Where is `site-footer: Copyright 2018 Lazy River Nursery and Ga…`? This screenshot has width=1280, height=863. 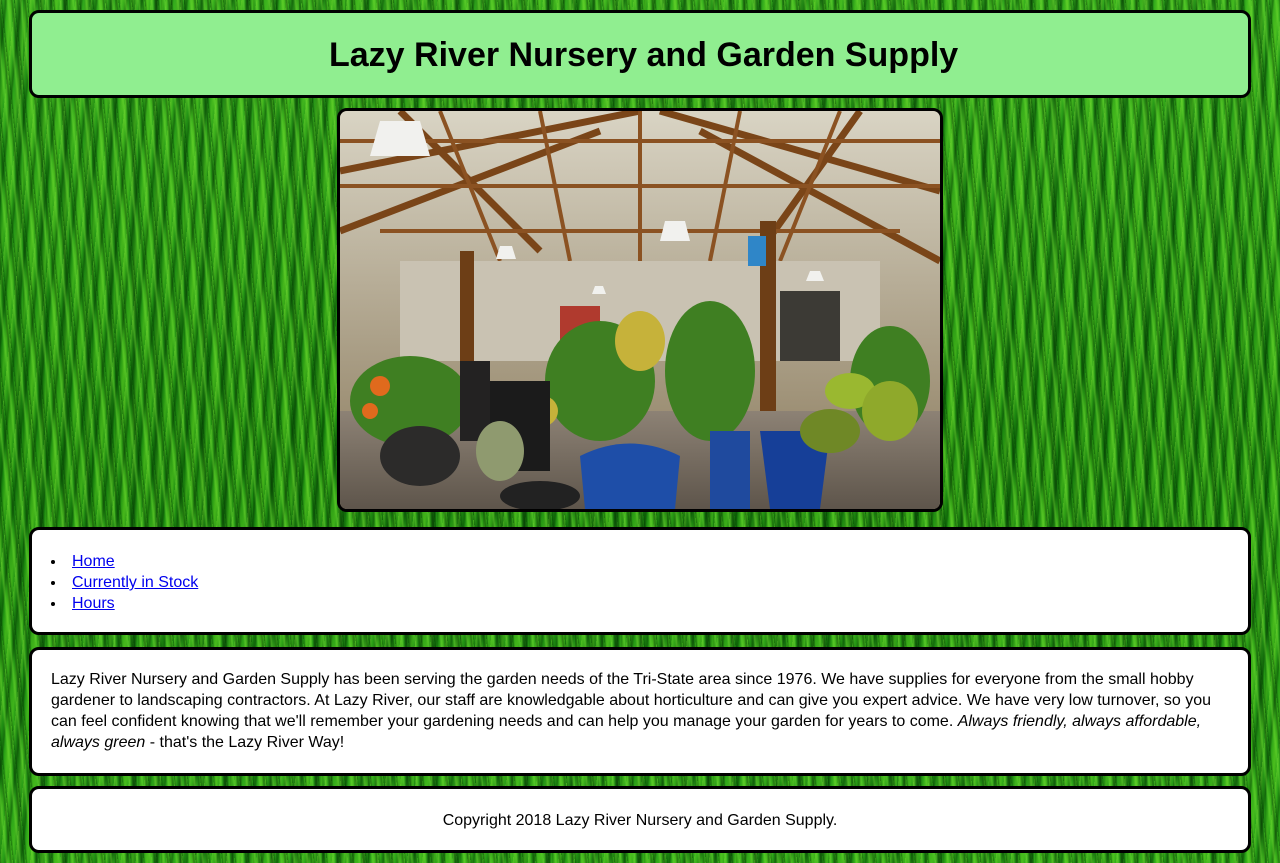 site-footer: Copyright 2018 Lazy River Nursery and Ga… is located at coordinates (640, 819).